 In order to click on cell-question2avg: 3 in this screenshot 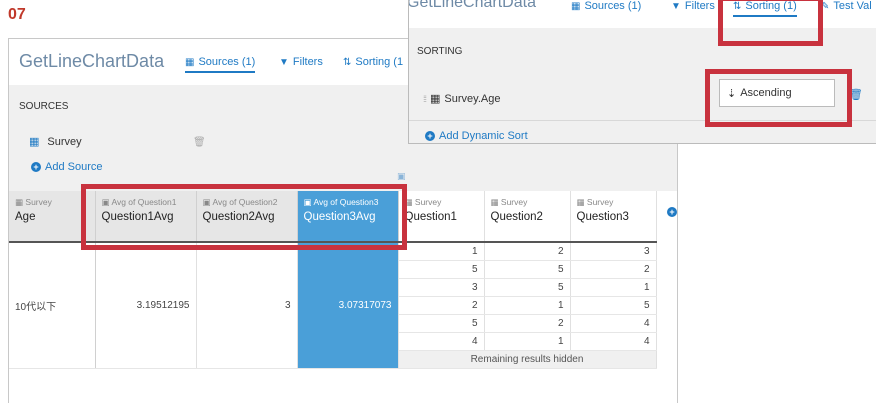, I will do `click(247, 305)`.